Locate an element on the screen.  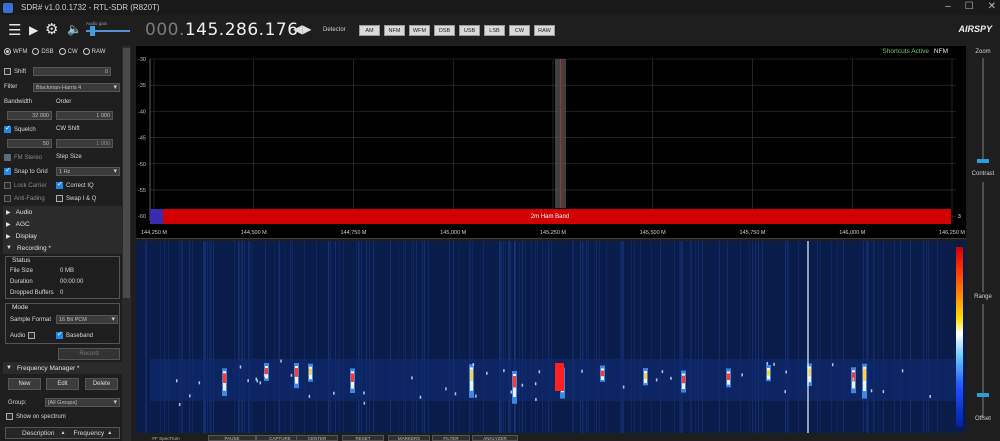
band-plan-label: 2m Ham Band is located at coordinates (550, 217).